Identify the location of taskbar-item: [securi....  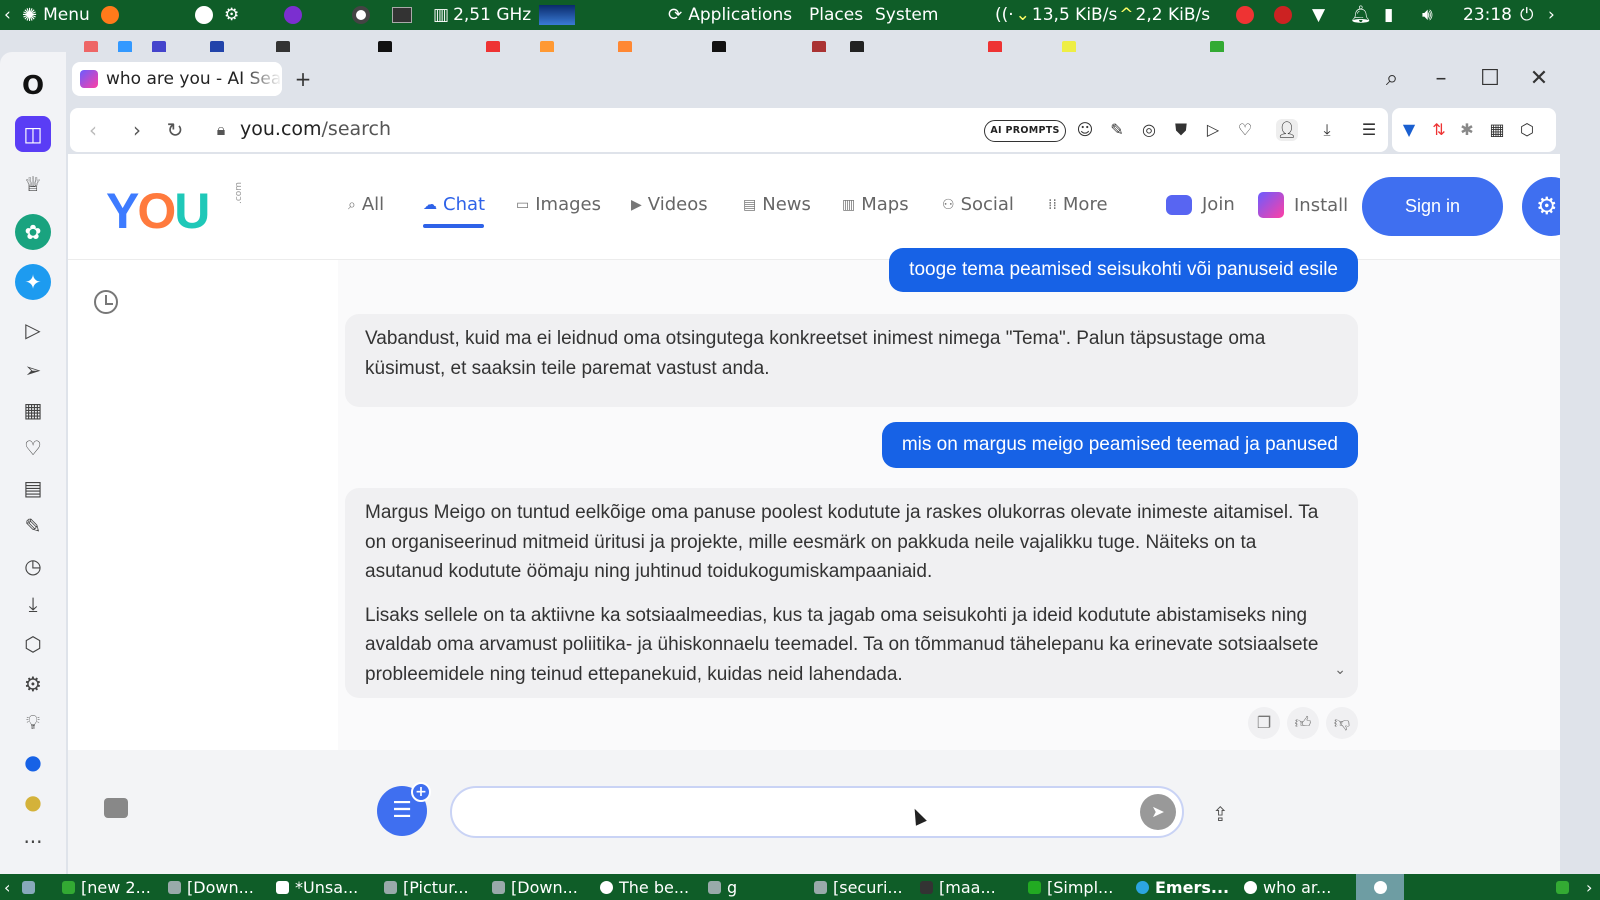
(858, 887).